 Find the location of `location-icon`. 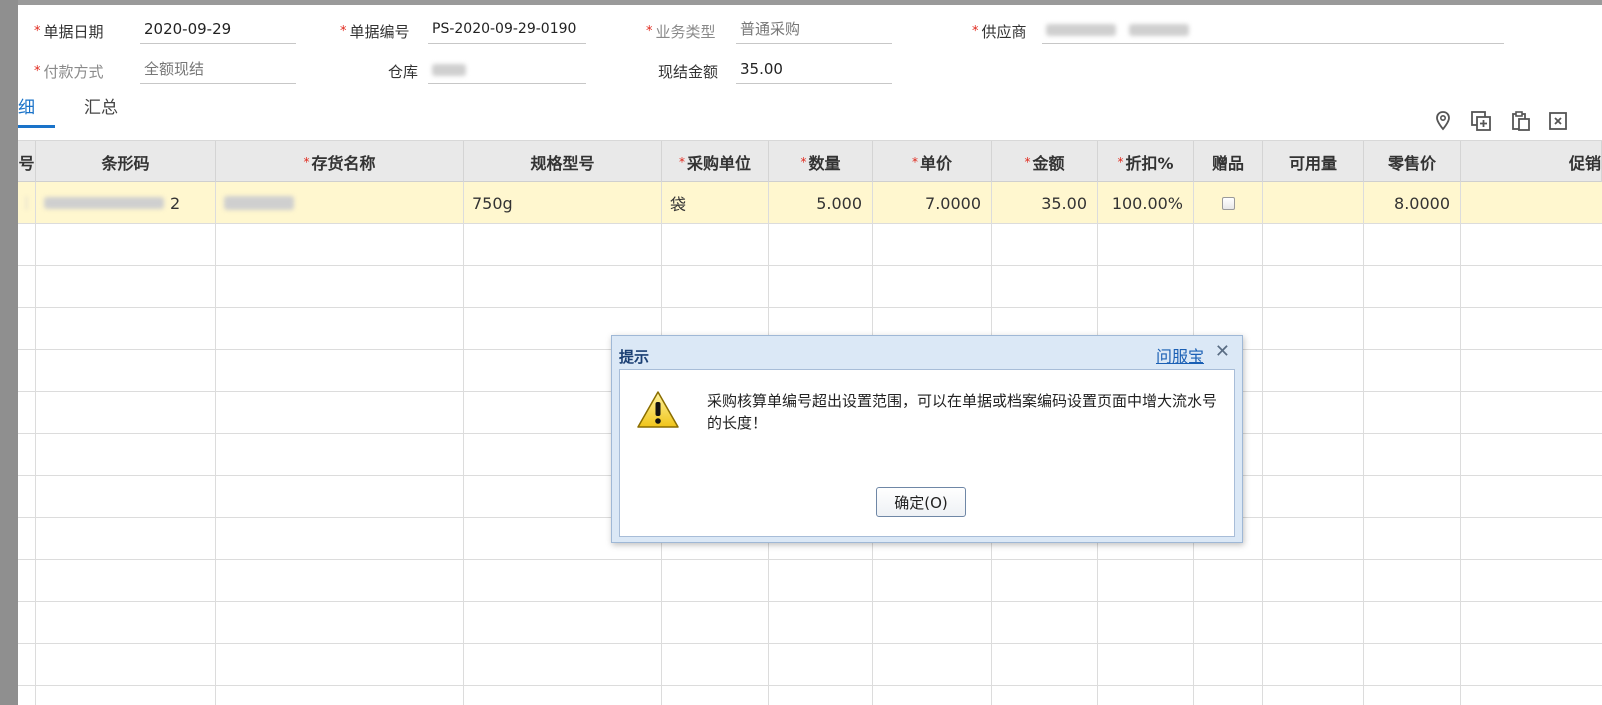

location-icon is located at coordinates (1443, 121).